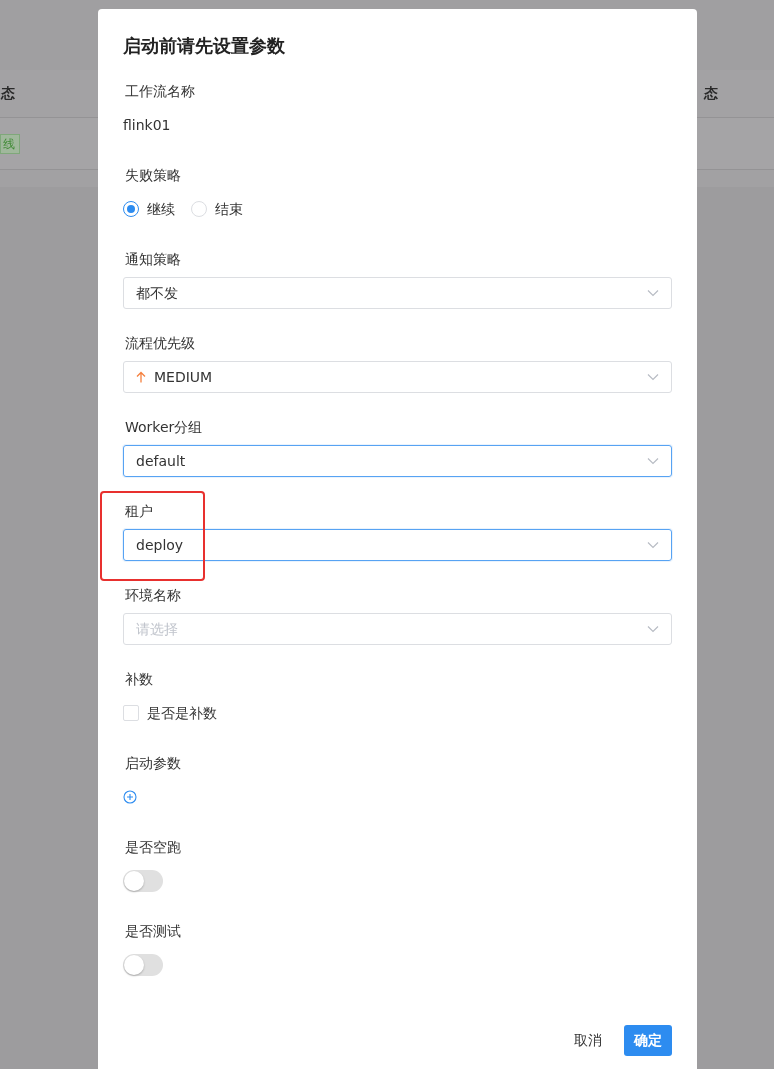 Image resolution: width=774 pixels, height=1069 pixels. Describe the element at coordinates (153, 259) in the screenshot. I see `field-label: 通知策略` at that location.